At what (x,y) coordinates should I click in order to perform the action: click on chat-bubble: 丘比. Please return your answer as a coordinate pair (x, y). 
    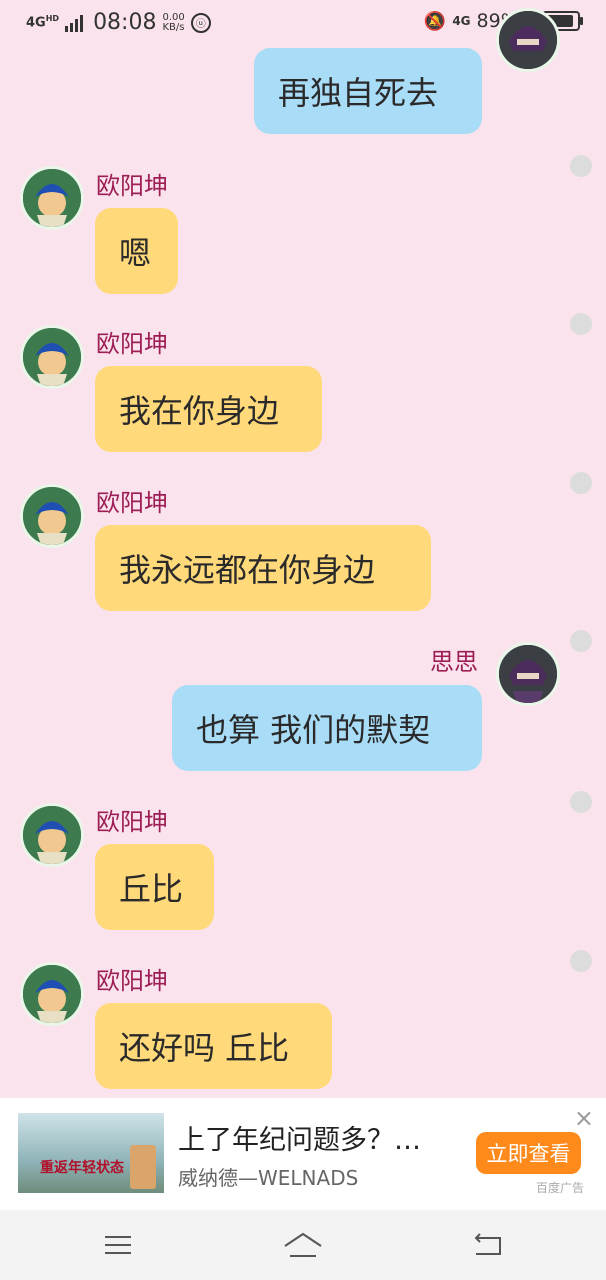
    Looking at the image, I should click on (154, 887).